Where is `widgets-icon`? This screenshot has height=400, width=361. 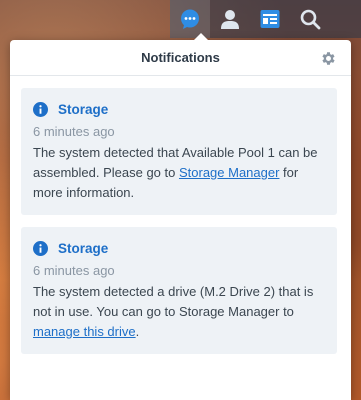 widgets-icon is located at coordinates (270, 19).